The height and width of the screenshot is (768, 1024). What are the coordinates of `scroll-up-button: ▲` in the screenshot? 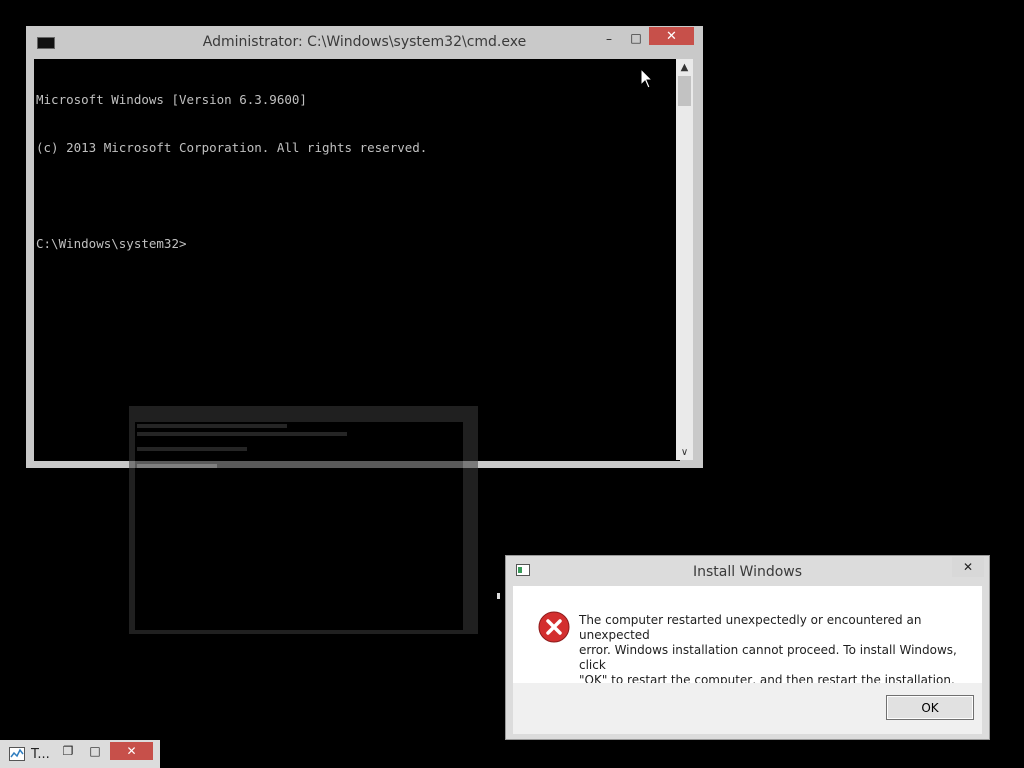 It's located at (684, 67).